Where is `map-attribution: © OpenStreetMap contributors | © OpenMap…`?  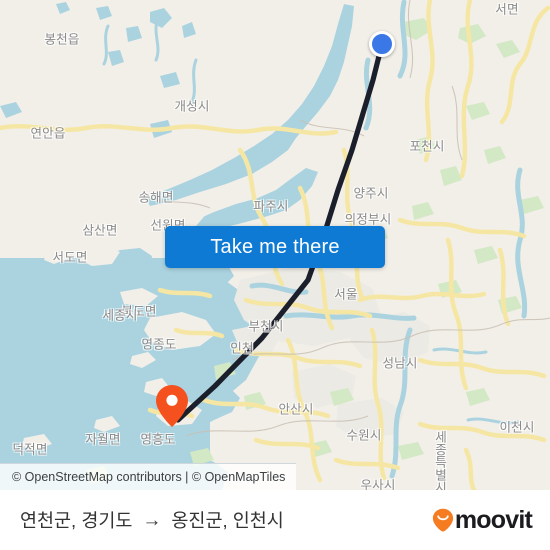 map-attribution: © OpenStreetMap contributors | © OpenMap… is located at coordinates (148, 476).